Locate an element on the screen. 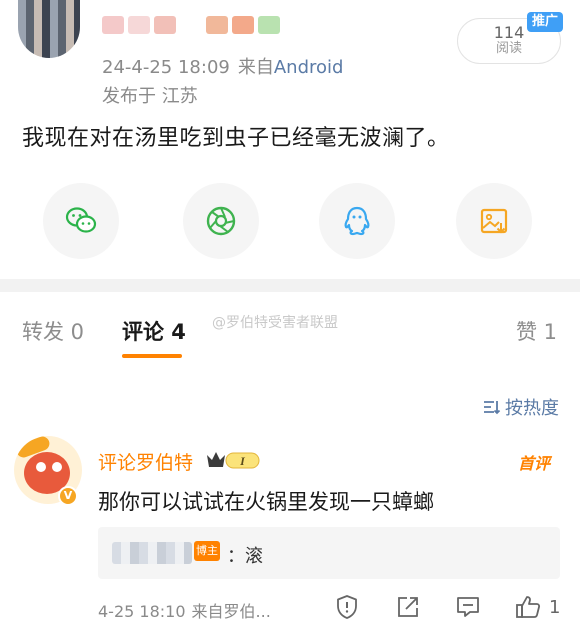  save-image-icon is located at coordinates (494, 221).